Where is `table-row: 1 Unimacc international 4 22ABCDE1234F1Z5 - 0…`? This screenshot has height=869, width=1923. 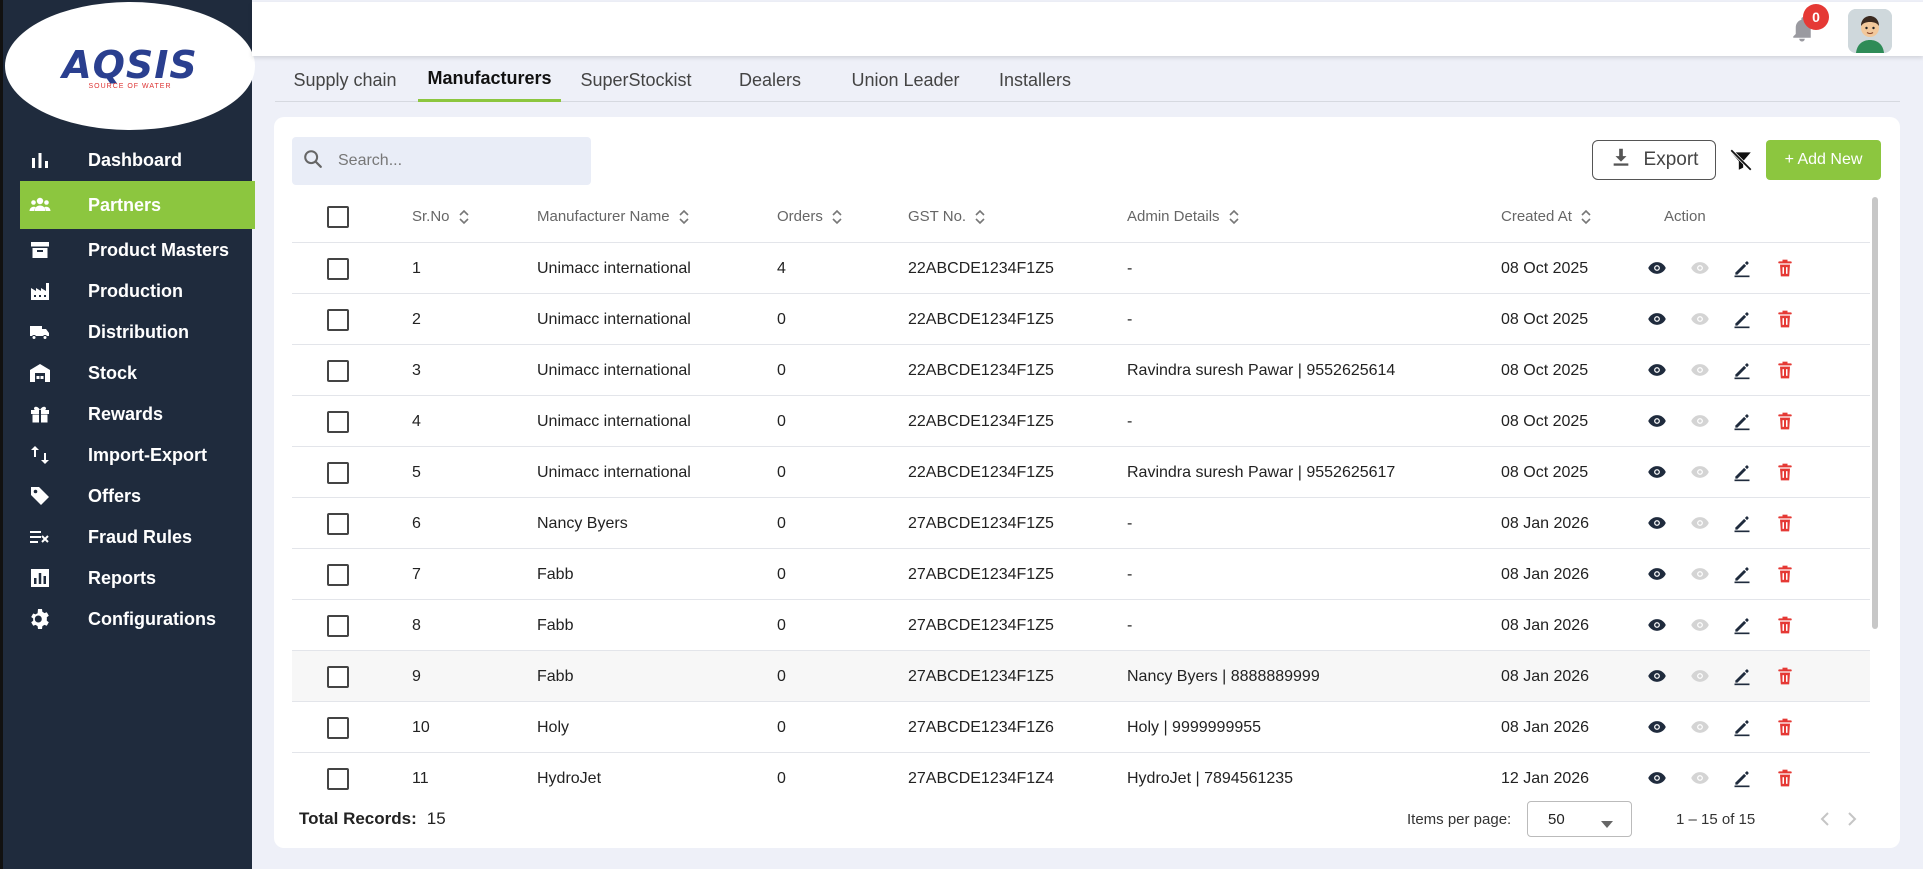 table-row: 1 Unimacc international 4 22ABCDE1234F1Z5 - 0… is located at coordinates (1081, 267).